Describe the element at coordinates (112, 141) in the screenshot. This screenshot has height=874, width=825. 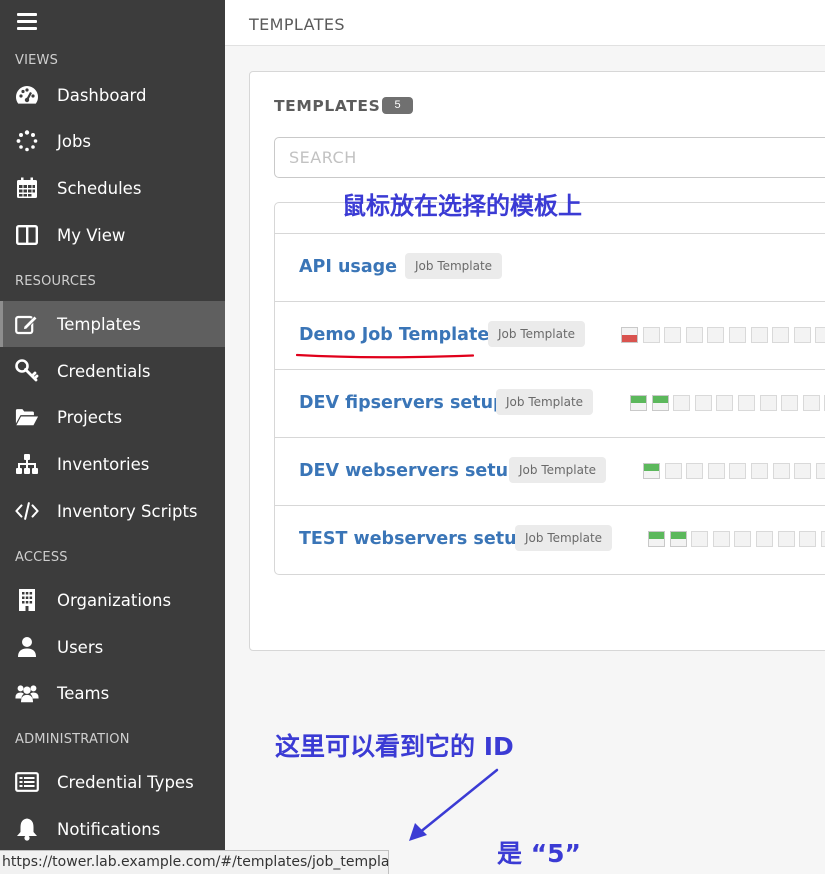
I see `sidebar-item-jobs: Jobs` at that location.